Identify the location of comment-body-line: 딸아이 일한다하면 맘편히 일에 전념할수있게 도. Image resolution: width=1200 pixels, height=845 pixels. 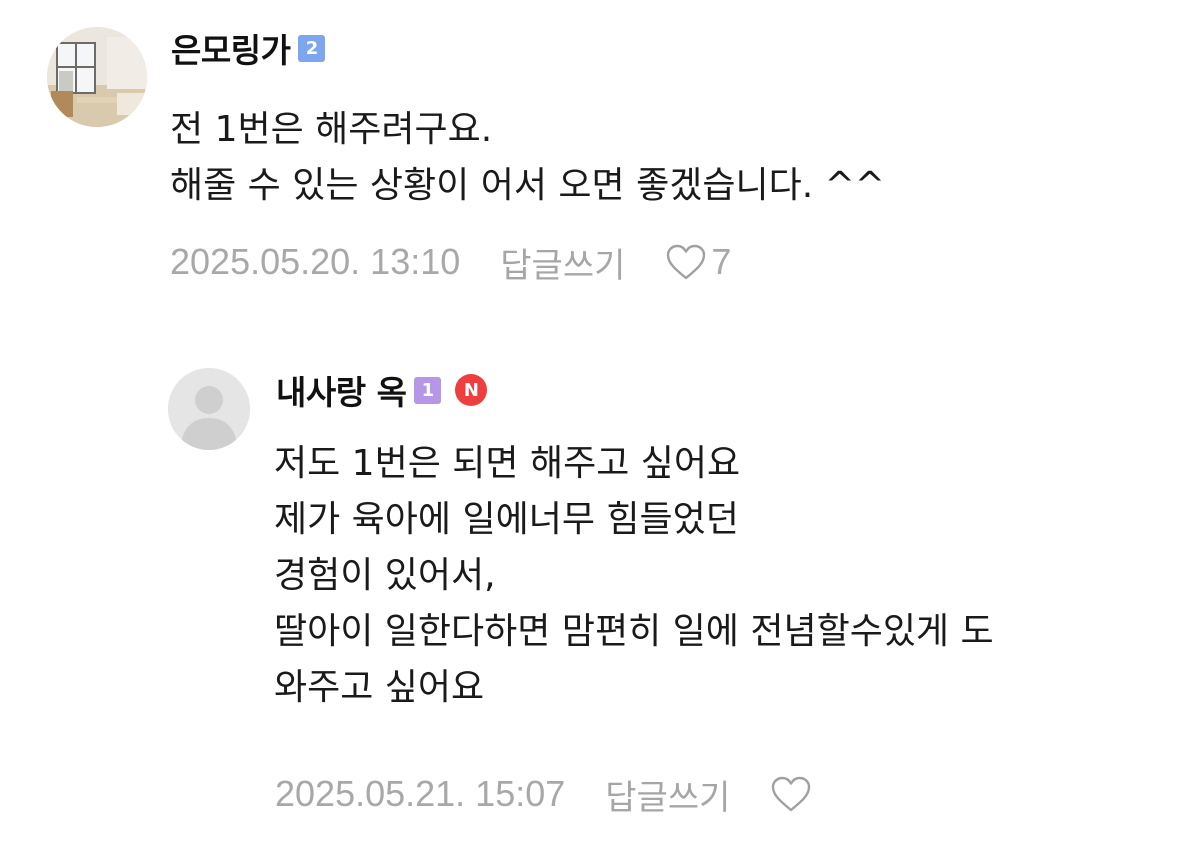
(634, 631).